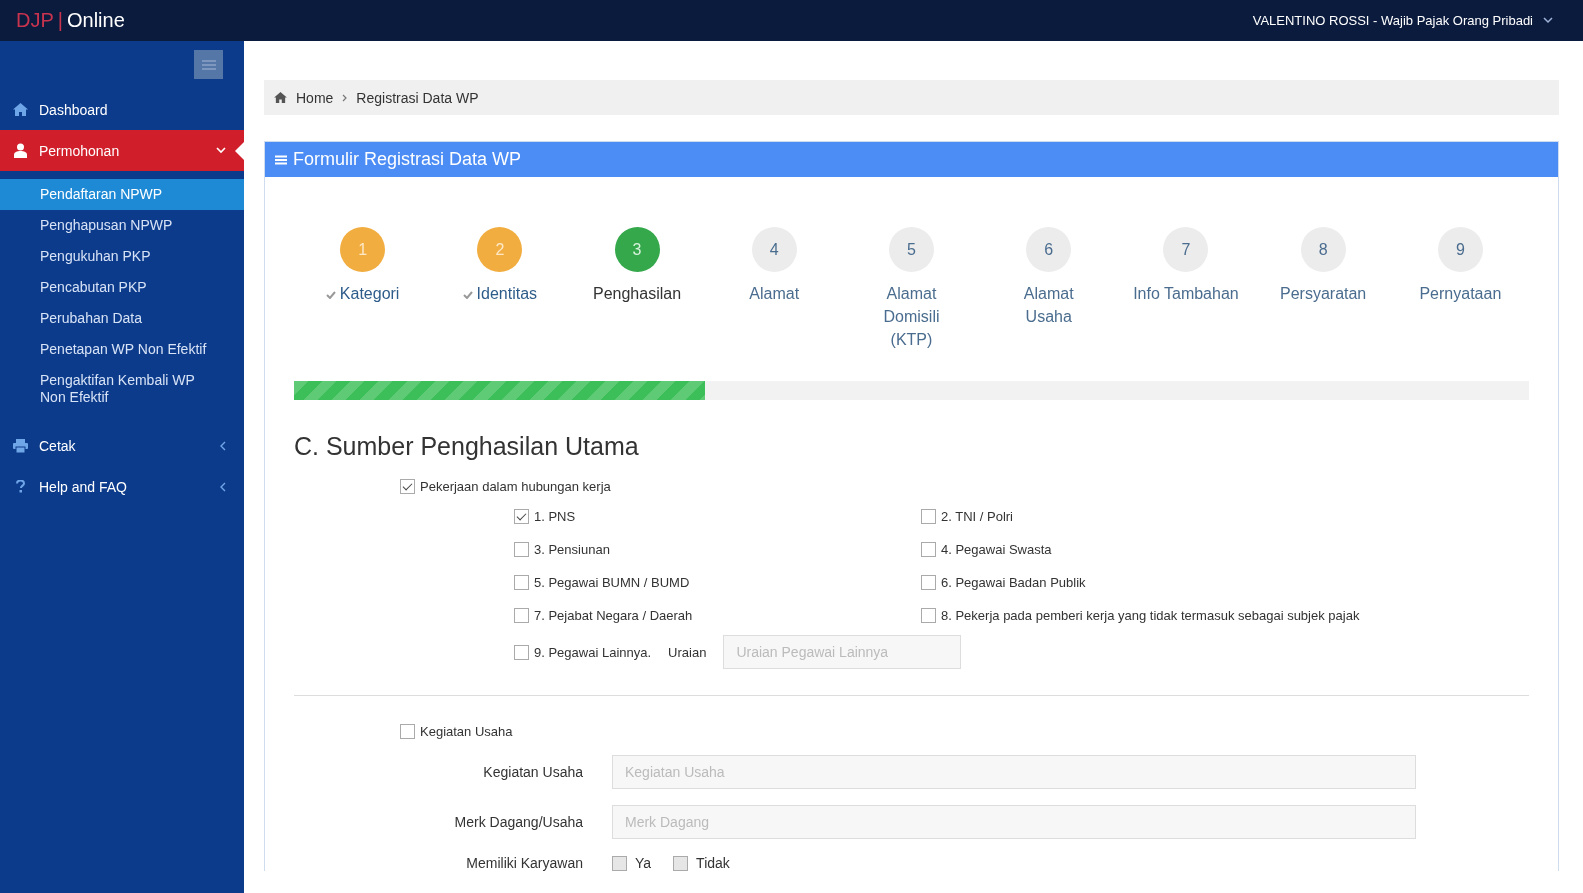 The width and height of the screenshot is (1583, 893). What do you see at coordinates (996, 549) in the screenshot?
I see `checkbox-label: 4. Pegawai Swasta` at bounding box center [996, 549].